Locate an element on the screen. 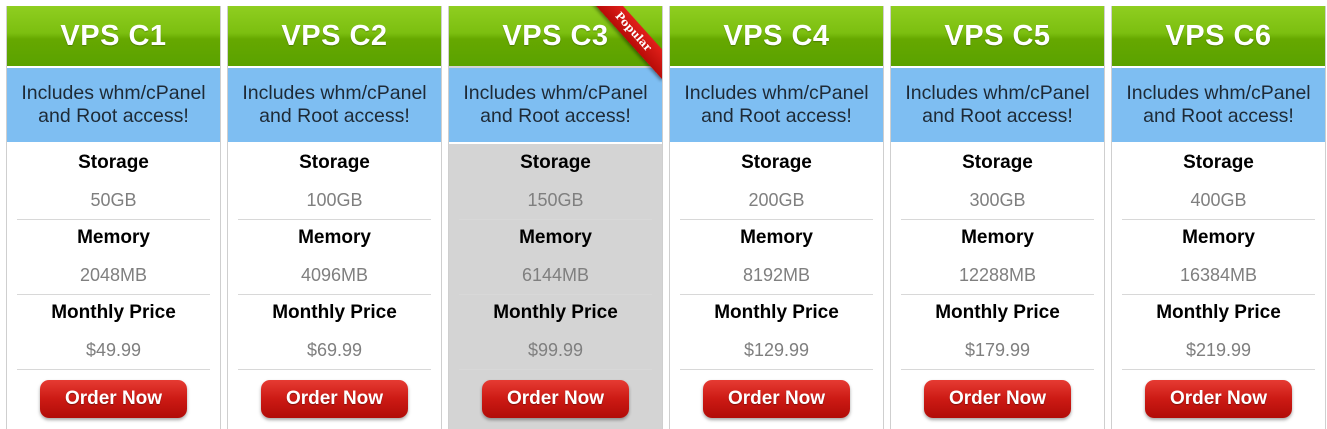 The width and height of the screenshot is (1327, 429). storage-value: 50GB is located at coordinates (113, 200).